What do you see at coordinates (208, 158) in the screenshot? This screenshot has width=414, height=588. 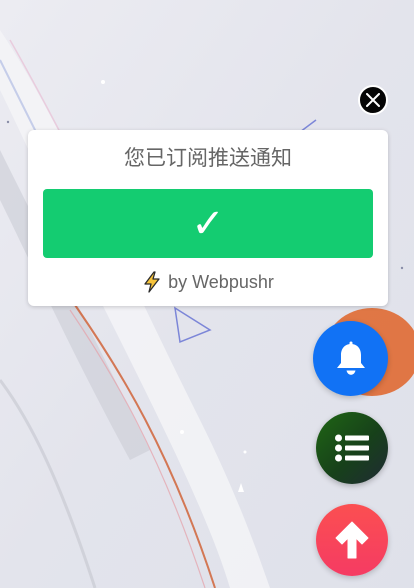 I see `popup-title: 您已订阅推送通知` at bounding box center [208, 158].